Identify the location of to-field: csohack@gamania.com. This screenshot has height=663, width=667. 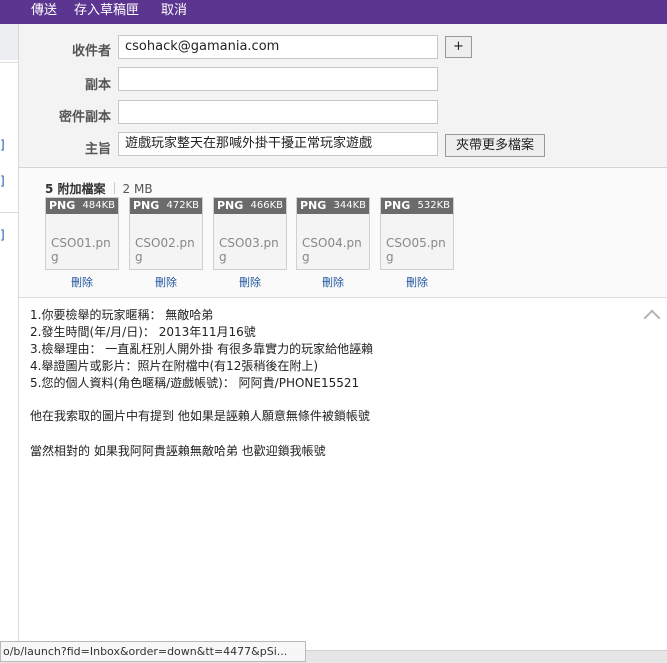
(278, 47).